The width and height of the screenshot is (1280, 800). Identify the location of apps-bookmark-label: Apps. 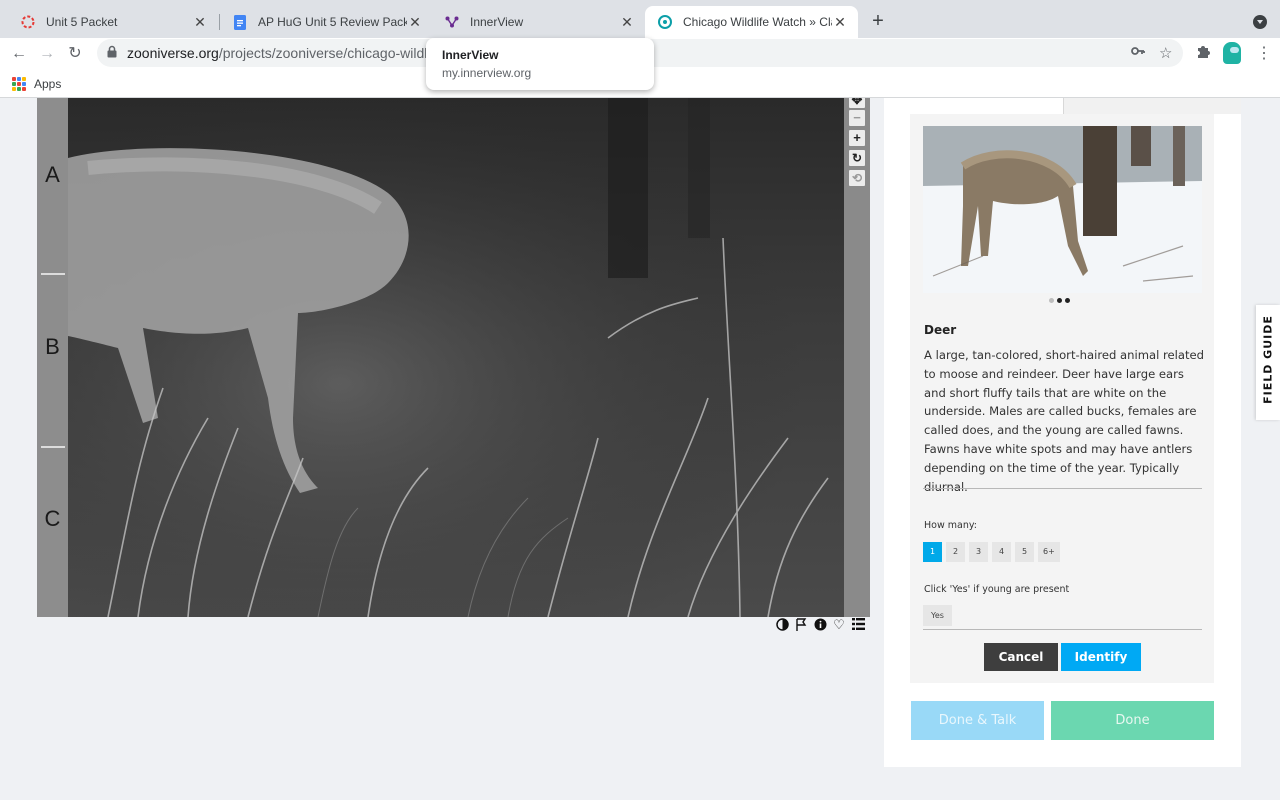
(47, 84).